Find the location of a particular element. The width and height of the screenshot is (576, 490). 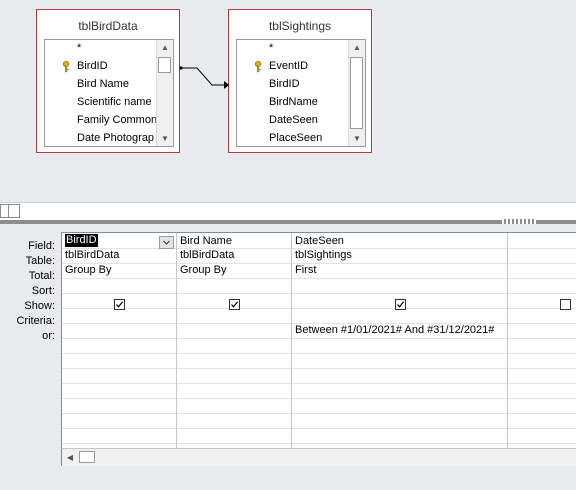

splitter-toggle-button is located at coordinates (10, 211).